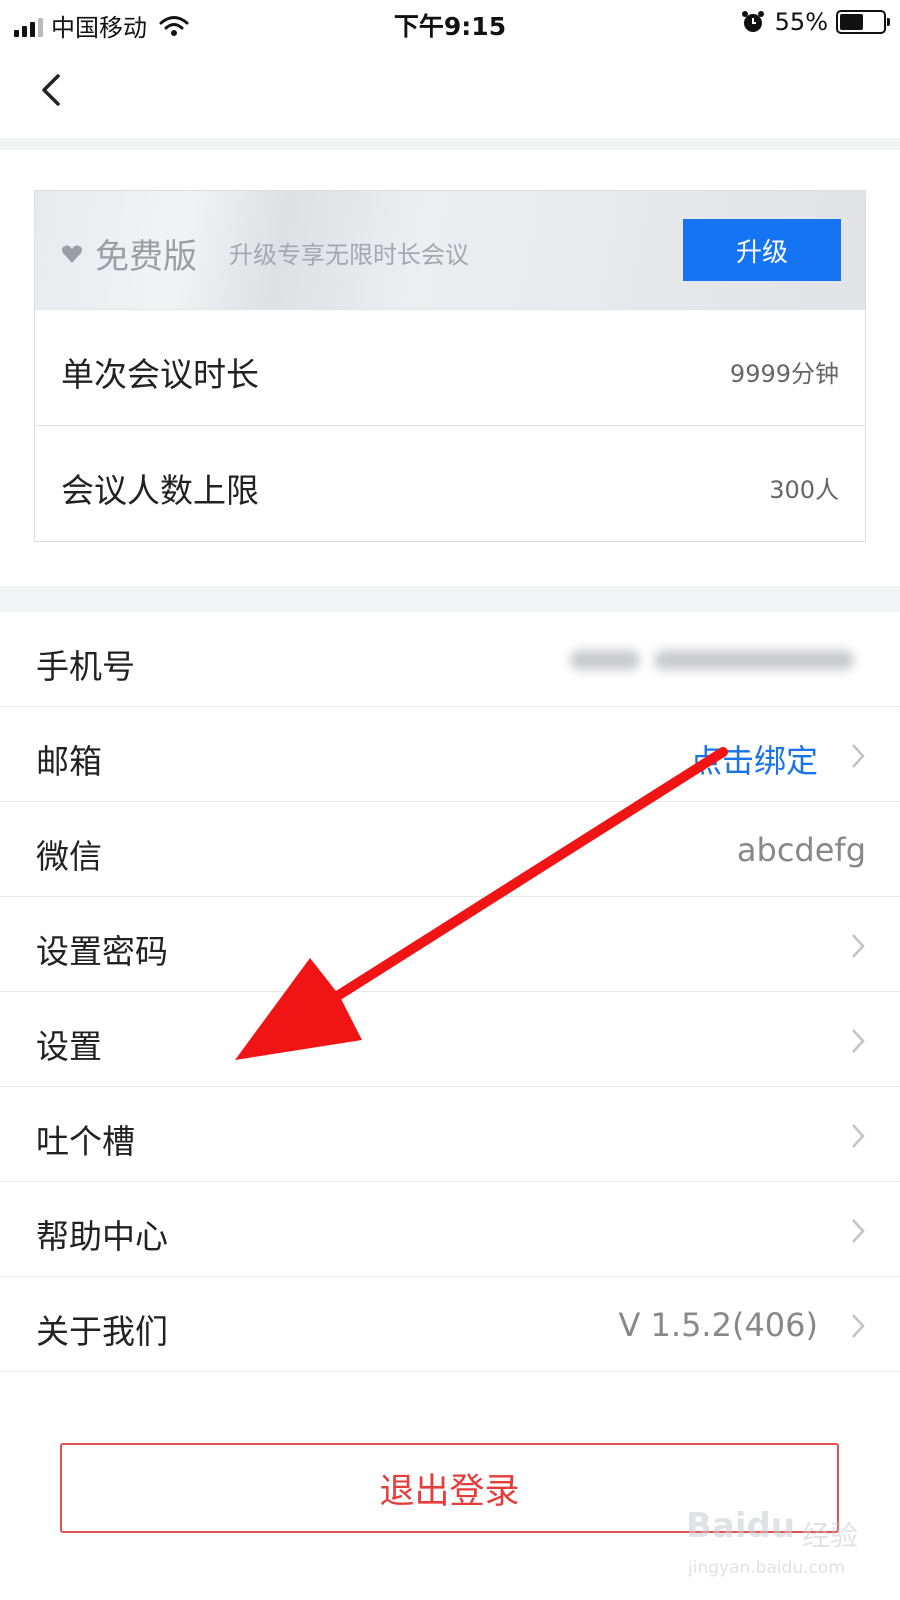 This screenshot has height=1600, width=900. I want to click on watermark-sub: 经验, so click(830, 1535).